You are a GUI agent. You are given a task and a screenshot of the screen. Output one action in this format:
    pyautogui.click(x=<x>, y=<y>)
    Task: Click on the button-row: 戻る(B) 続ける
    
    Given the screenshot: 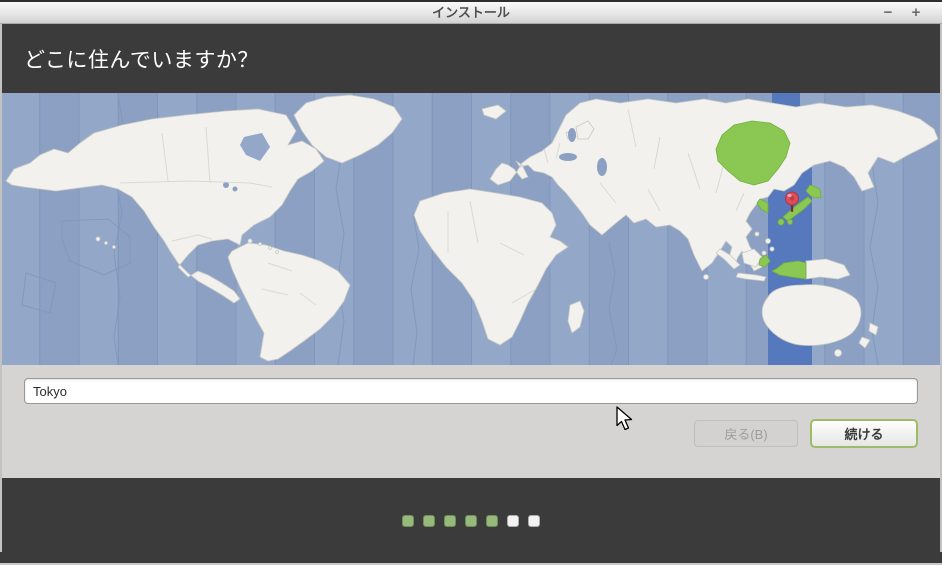 What is the action you would take?
    pyautogui.click(x=471, y=433)
    